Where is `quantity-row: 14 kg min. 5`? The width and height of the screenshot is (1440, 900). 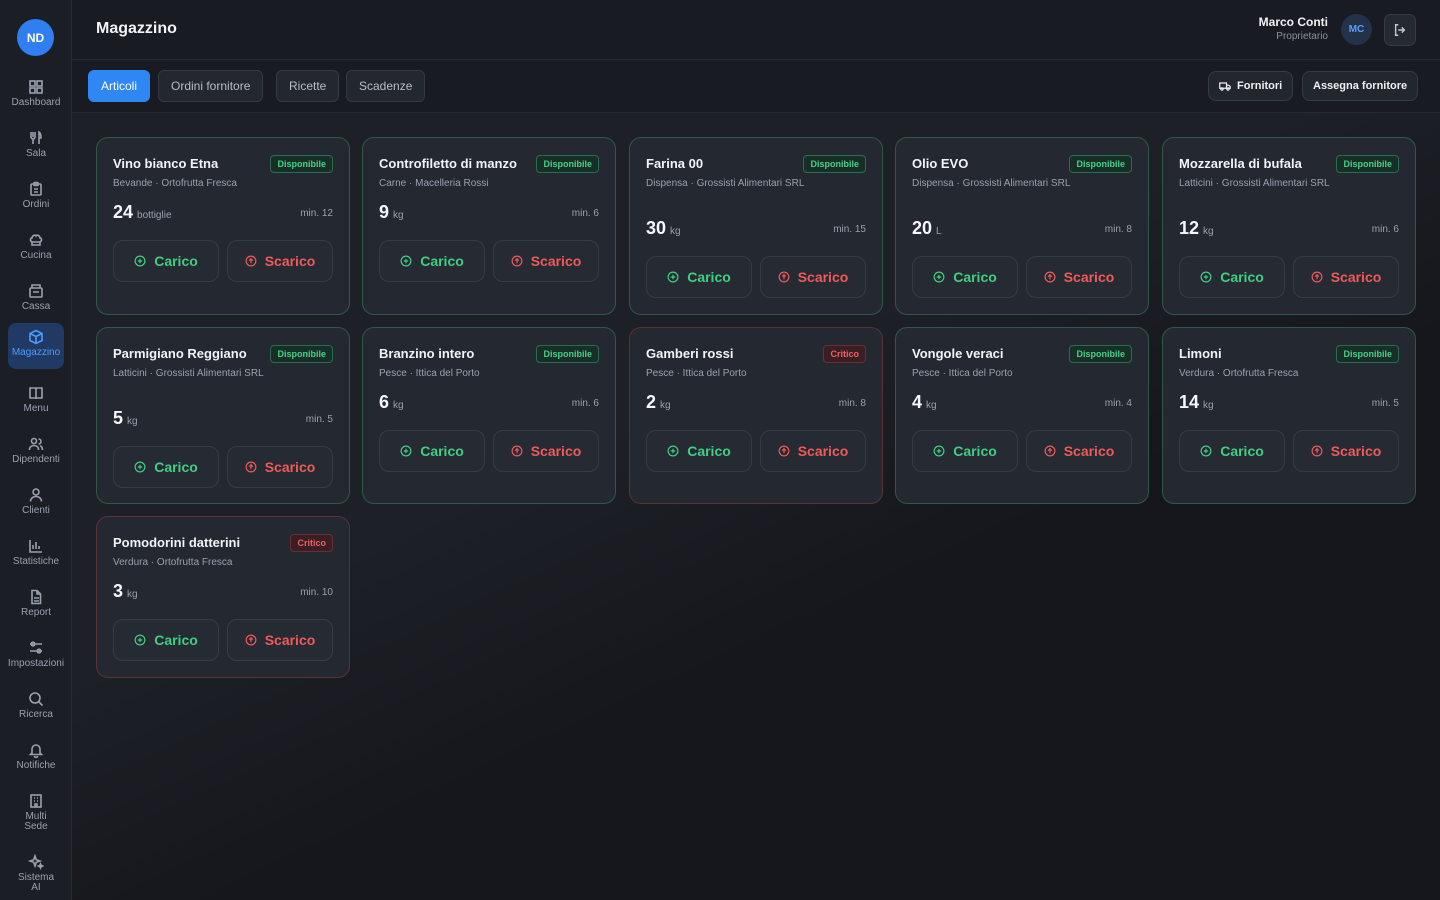 quantity-row: 14 kg min. 5 is located at coordinates (1289, 403).